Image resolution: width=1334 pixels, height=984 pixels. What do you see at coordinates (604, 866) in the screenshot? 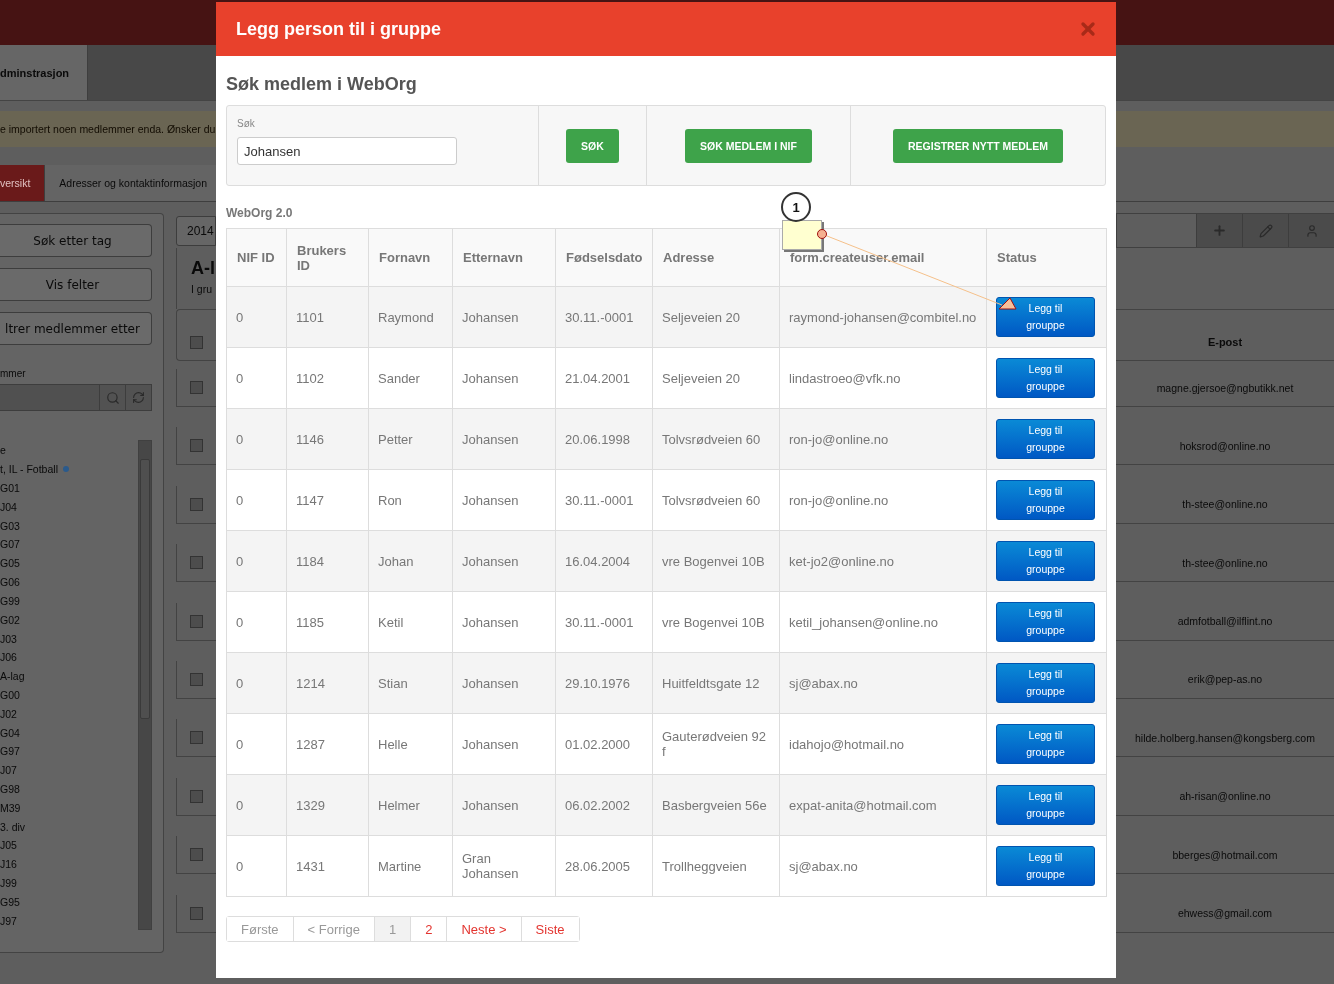
I see `table-cell: 28.06.2005` at bounding box center [604, 866].